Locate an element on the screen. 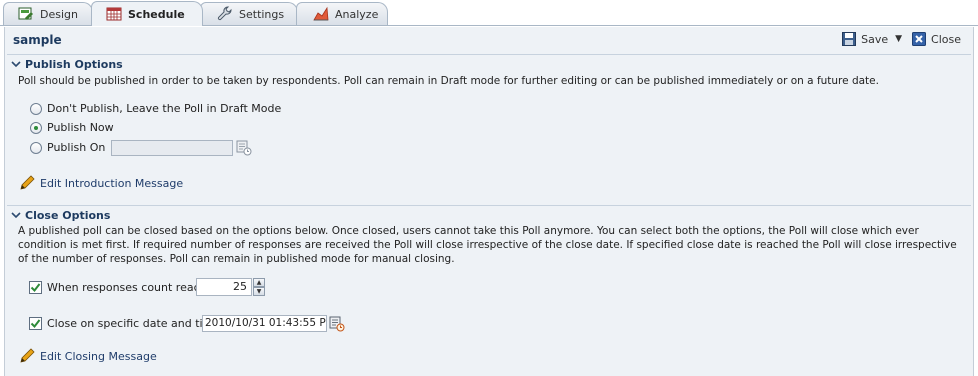 This screenshot has height=376, width=978. radio-button-selected is located at coordinates (36, 127).